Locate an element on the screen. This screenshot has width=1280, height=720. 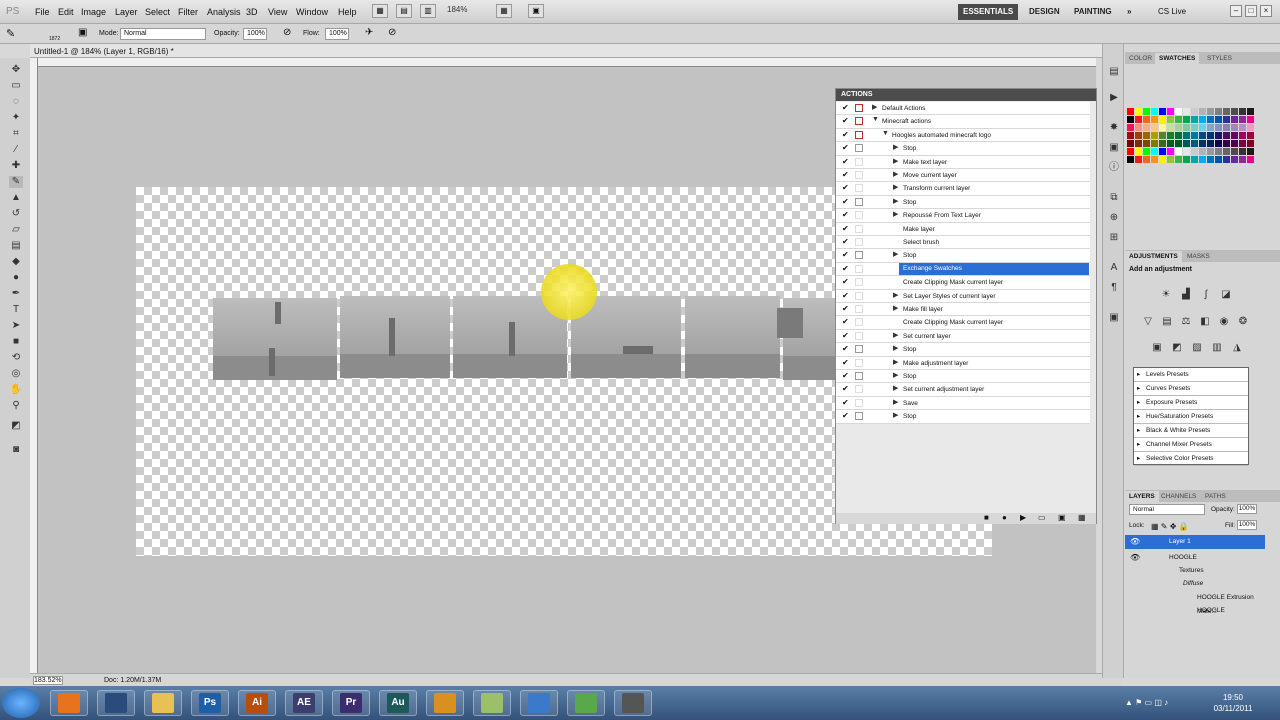
notes-icon: ⊞ is located at coordinates (1114, 238).